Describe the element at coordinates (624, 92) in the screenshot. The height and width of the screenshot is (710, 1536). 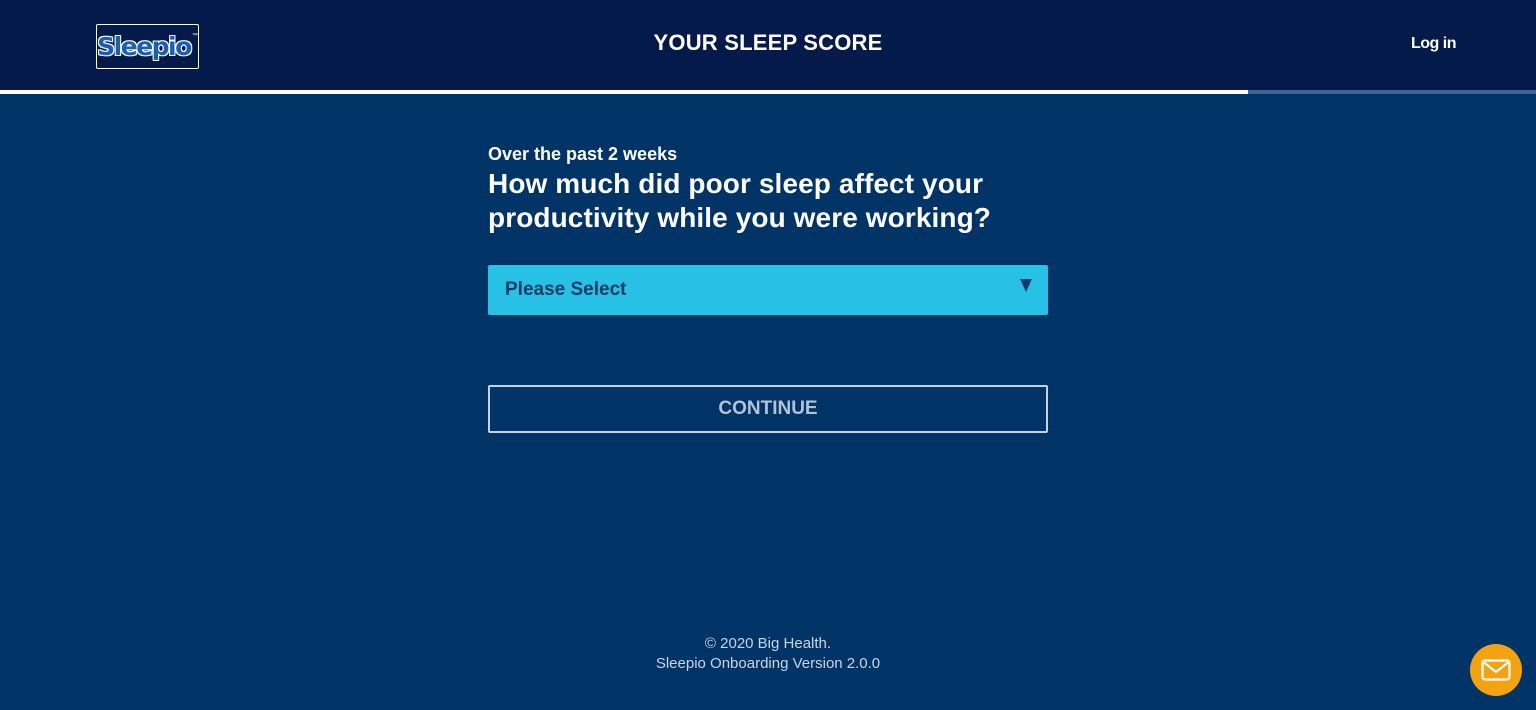
I see `progress-bar-fill` at that location.